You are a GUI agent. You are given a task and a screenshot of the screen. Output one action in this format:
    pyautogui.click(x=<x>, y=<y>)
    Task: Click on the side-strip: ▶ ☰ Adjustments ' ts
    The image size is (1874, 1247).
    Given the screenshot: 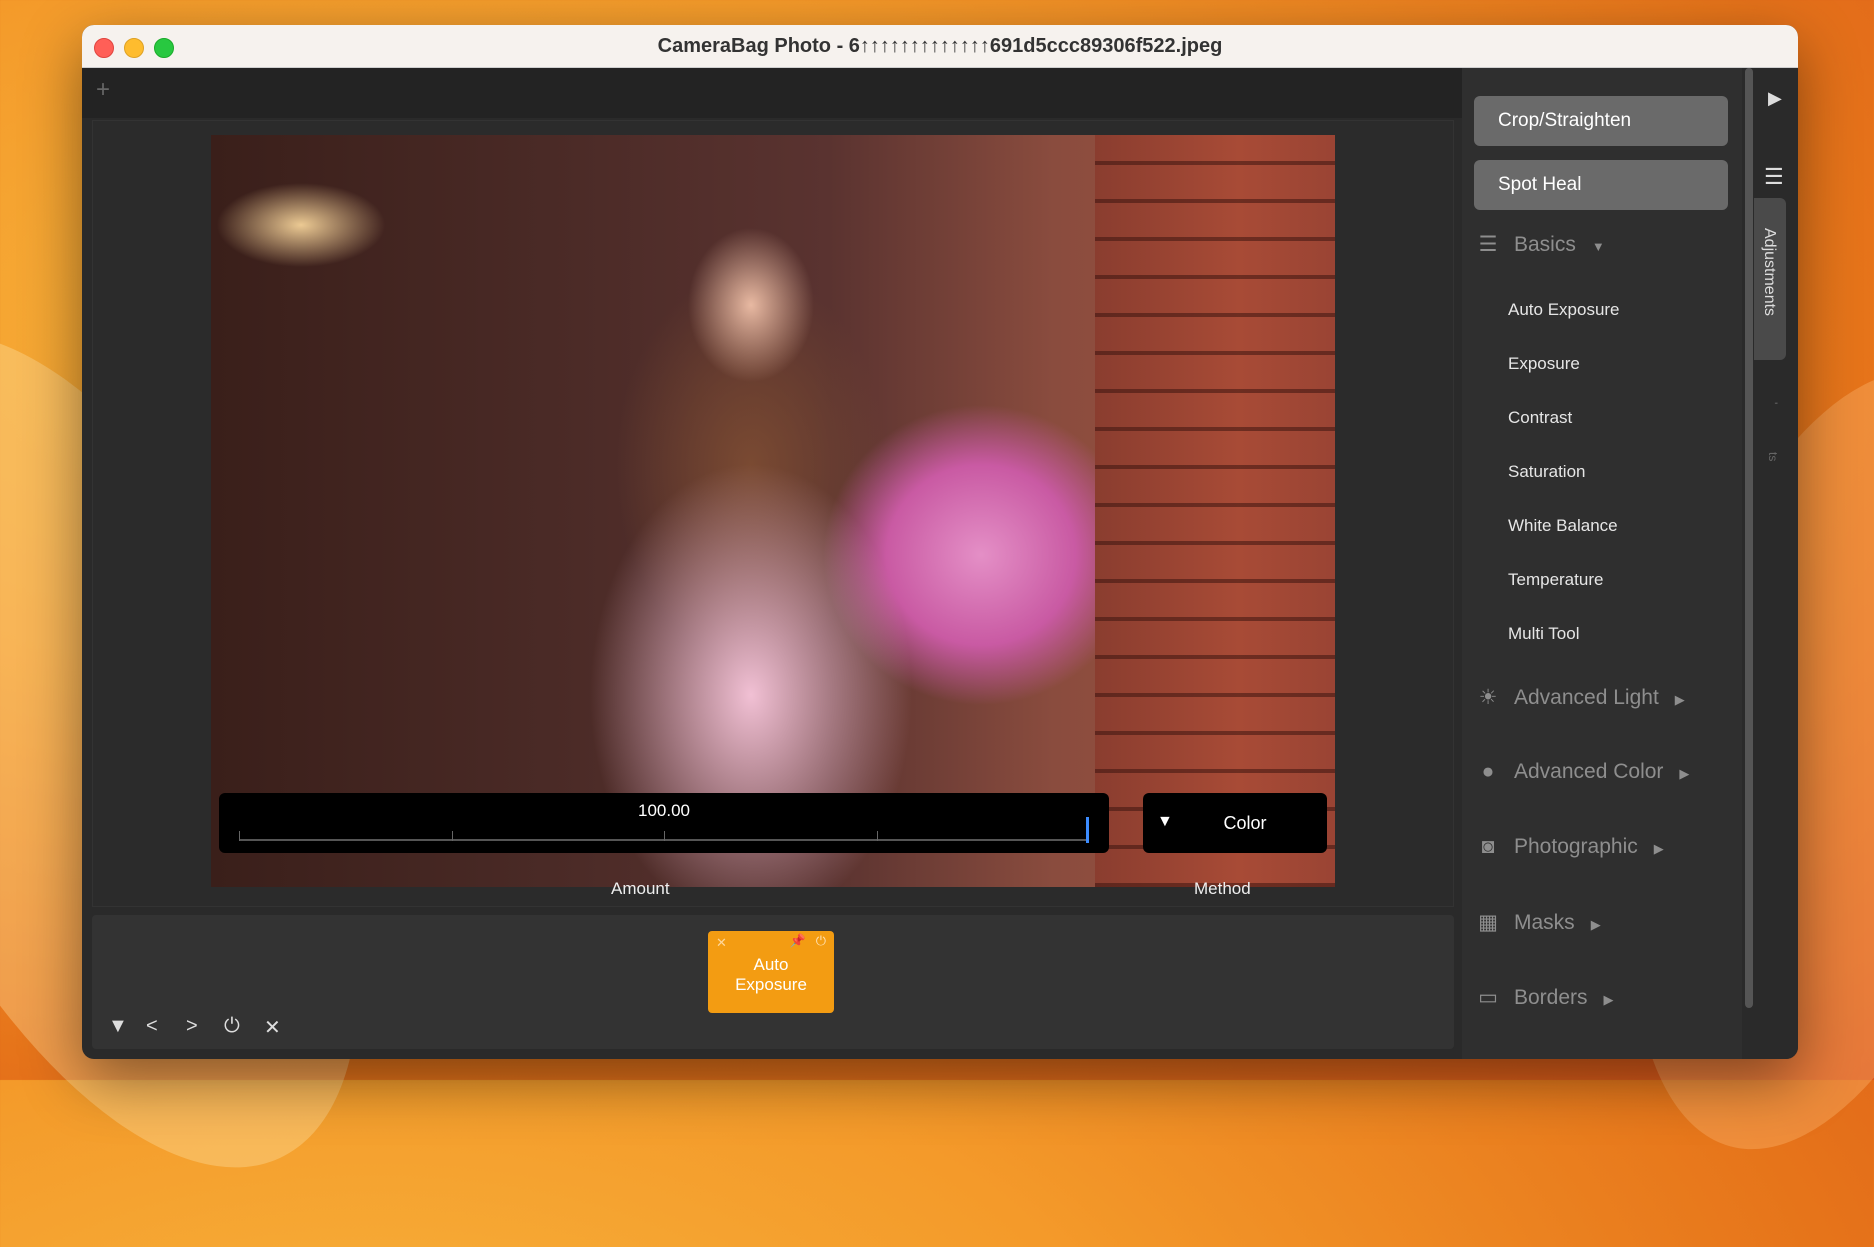 What is the action you would take?
    pyautogui.click(x=1776, y=563)
    